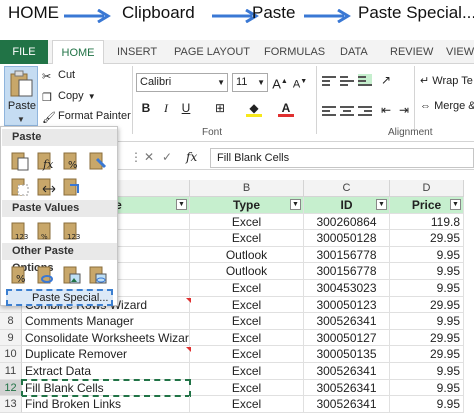  Describe the element at coordinates (137, 52) in the screenshot. I see `tab-insert: INSERT` at that location.